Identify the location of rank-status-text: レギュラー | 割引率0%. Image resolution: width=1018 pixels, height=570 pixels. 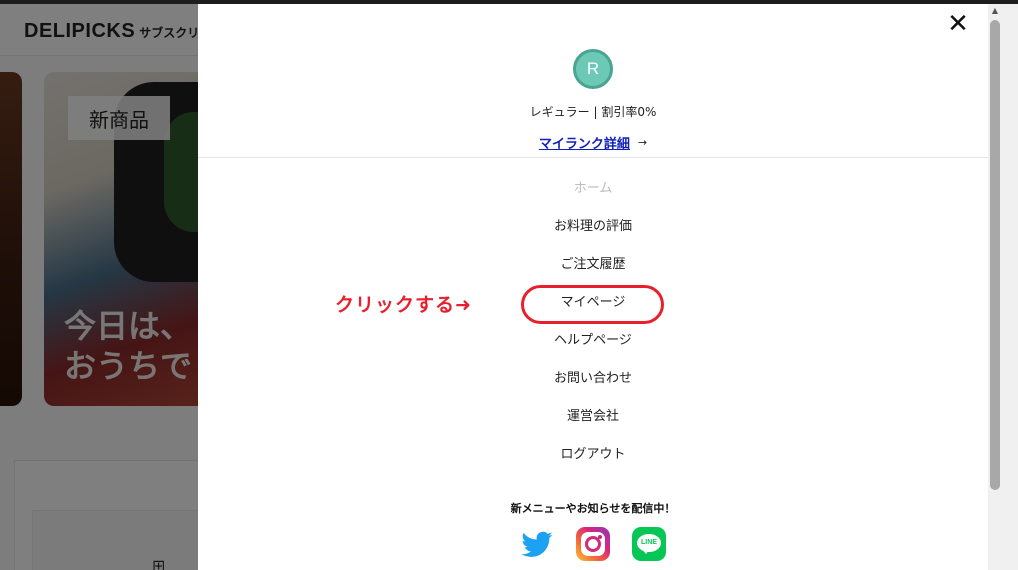
(593, 112).